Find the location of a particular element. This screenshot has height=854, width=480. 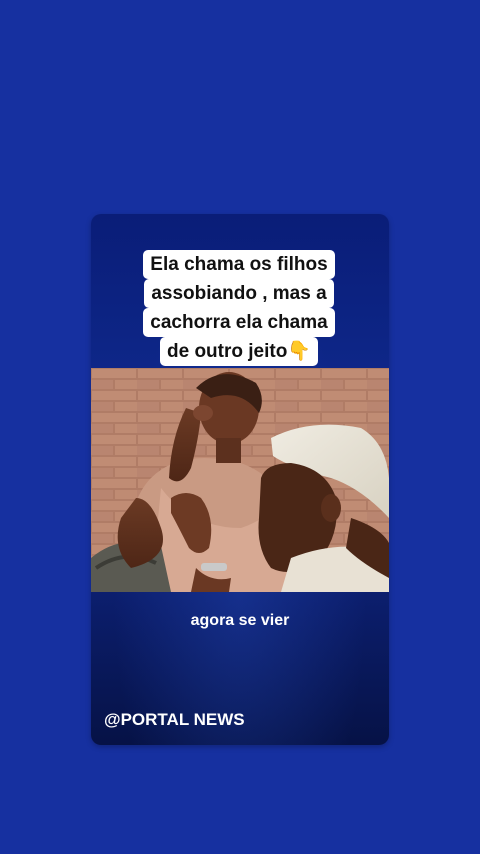

video-subtitle: agora se vier is located at coordinates (240, 620).